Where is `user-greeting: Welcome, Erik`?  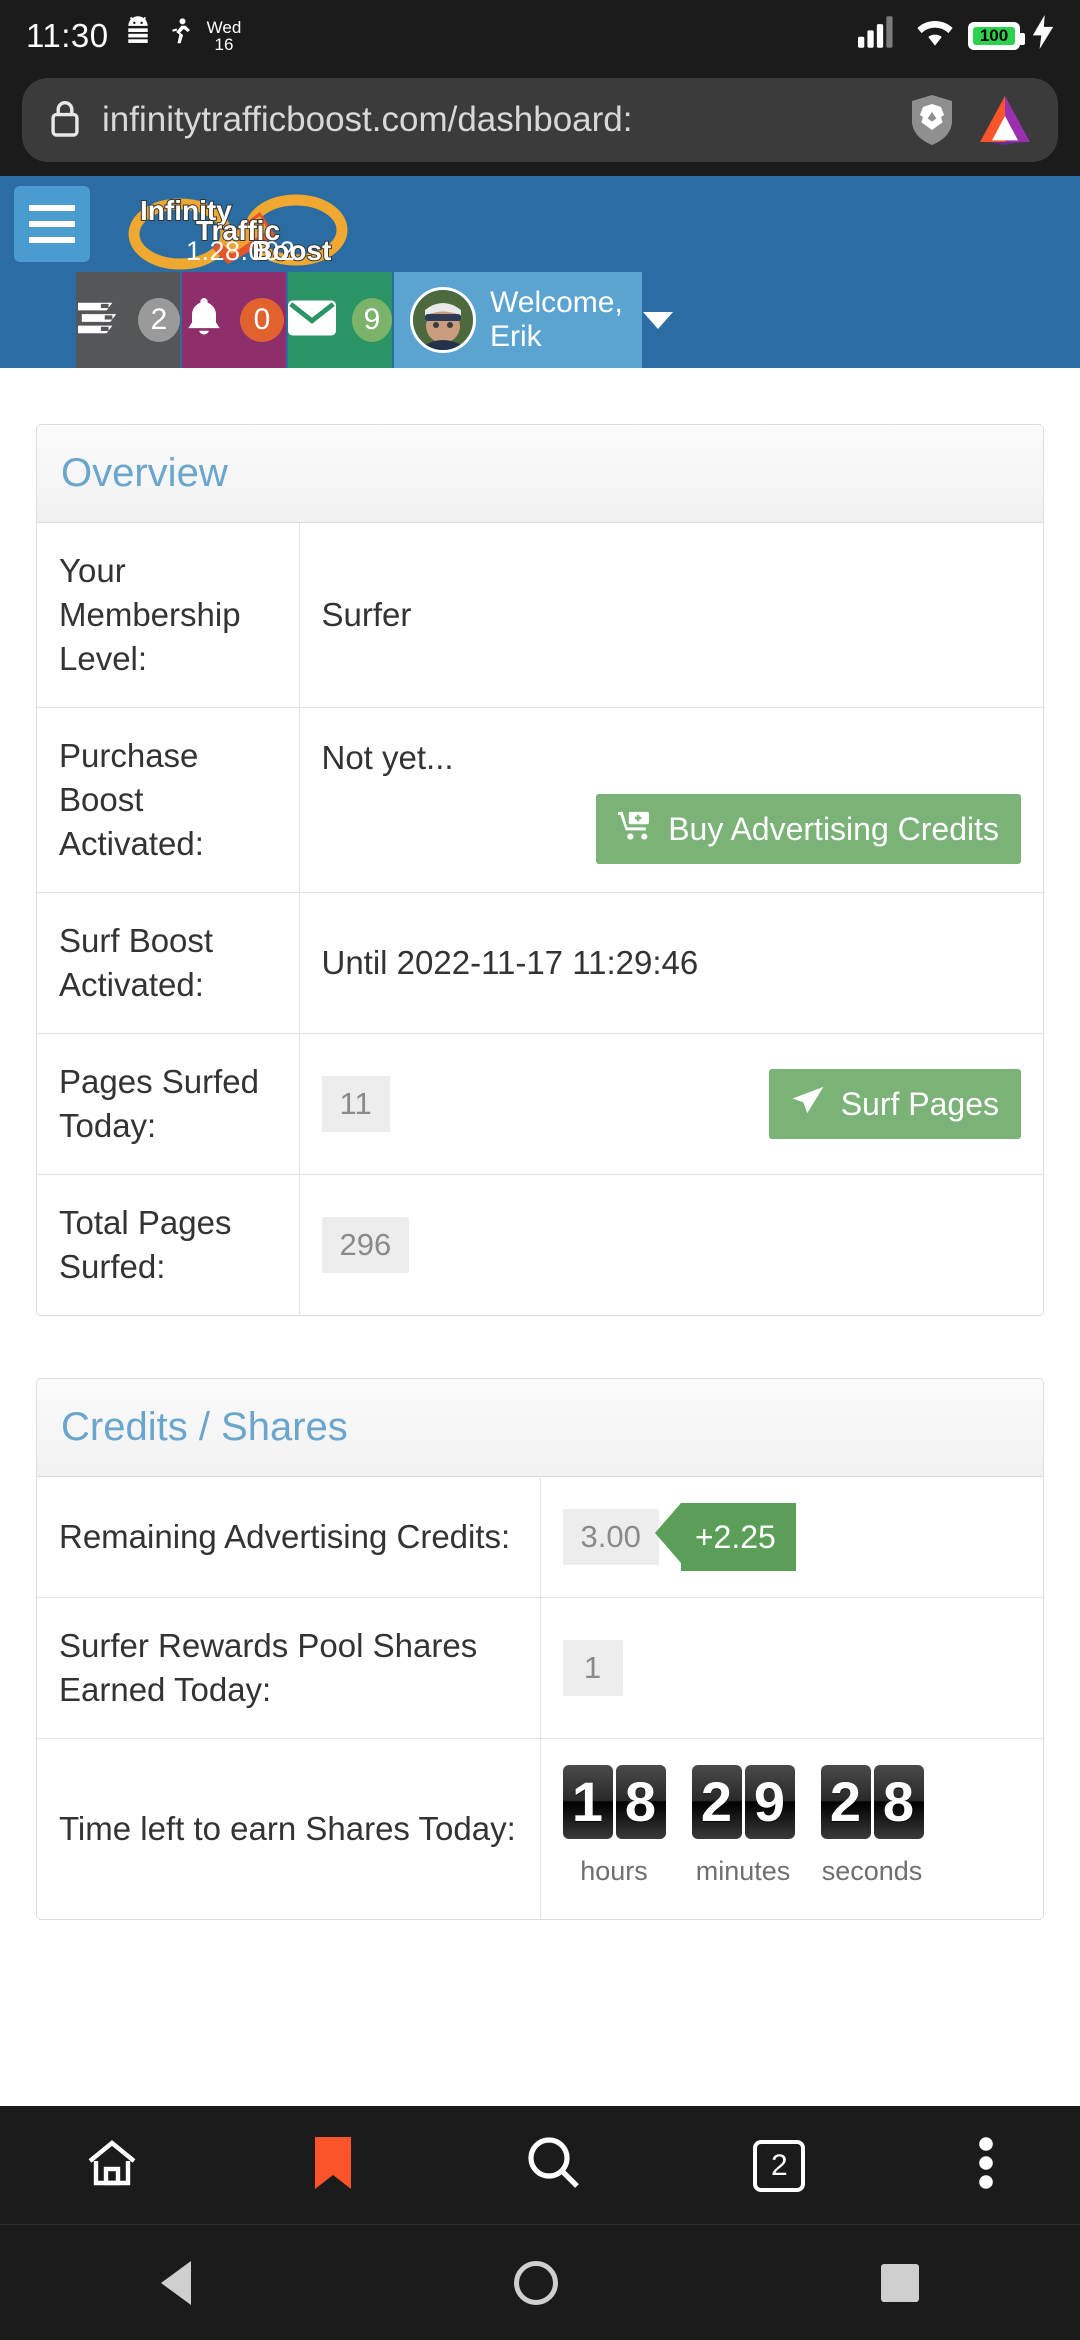 user-greeting: Welcome, Erik is located at coordinates (556, 320).